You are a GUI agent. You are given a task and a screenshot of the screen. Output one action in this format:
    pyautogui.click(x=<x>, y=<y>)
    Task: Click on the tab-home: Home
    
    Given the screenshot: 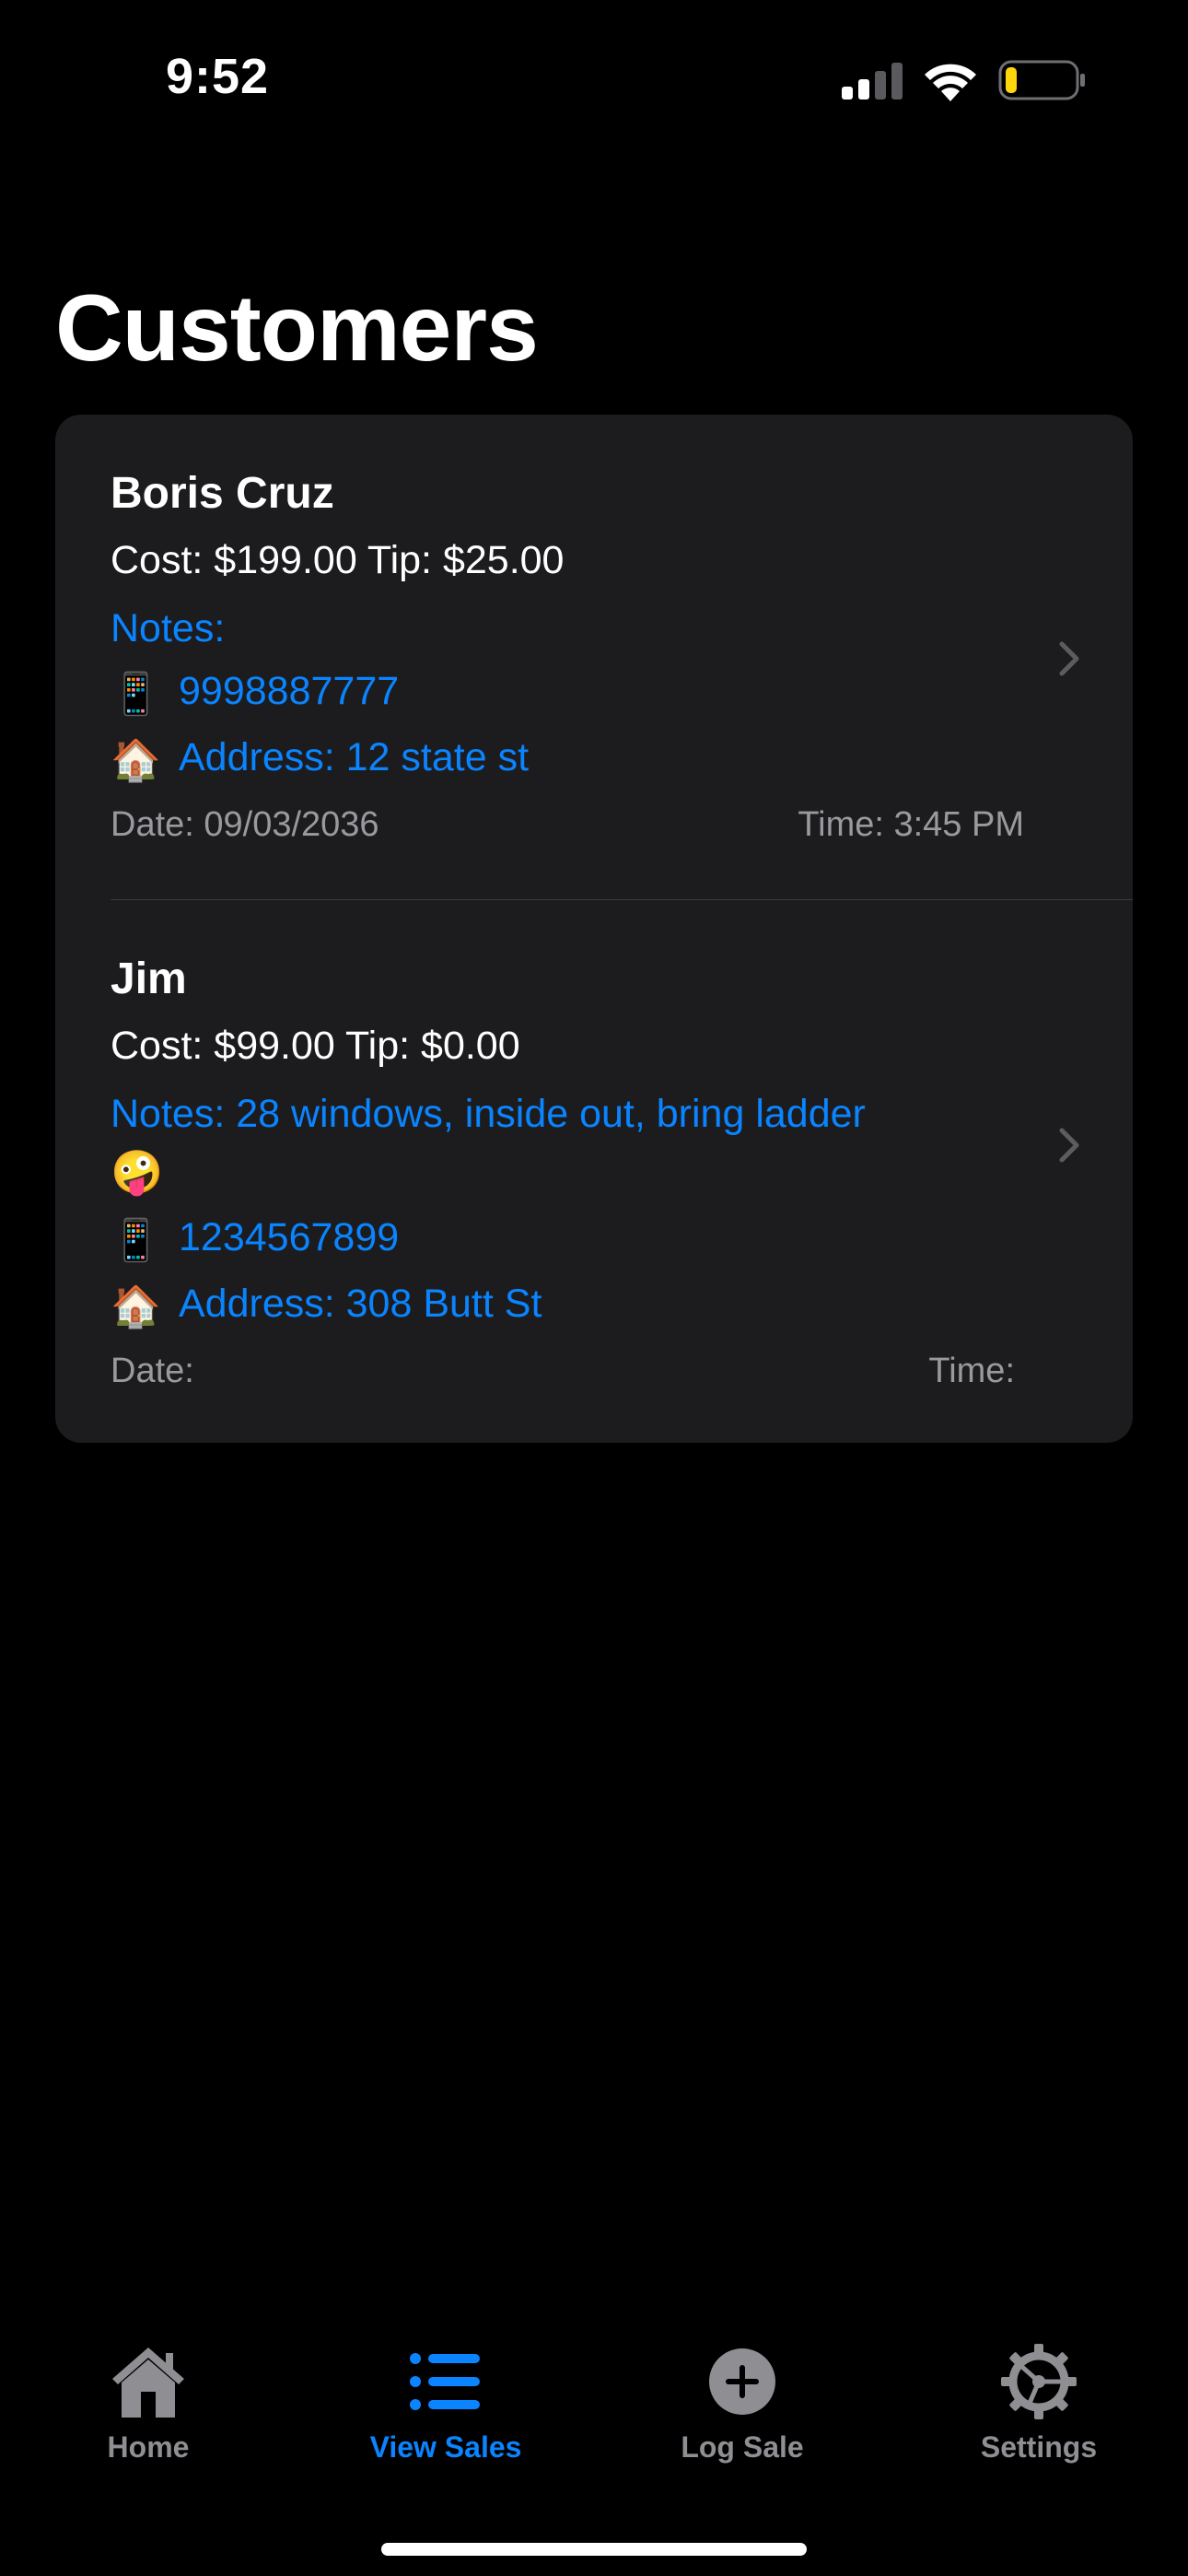 What is the action you would take?
    pyautogui.click(x=148, y=2402)
    